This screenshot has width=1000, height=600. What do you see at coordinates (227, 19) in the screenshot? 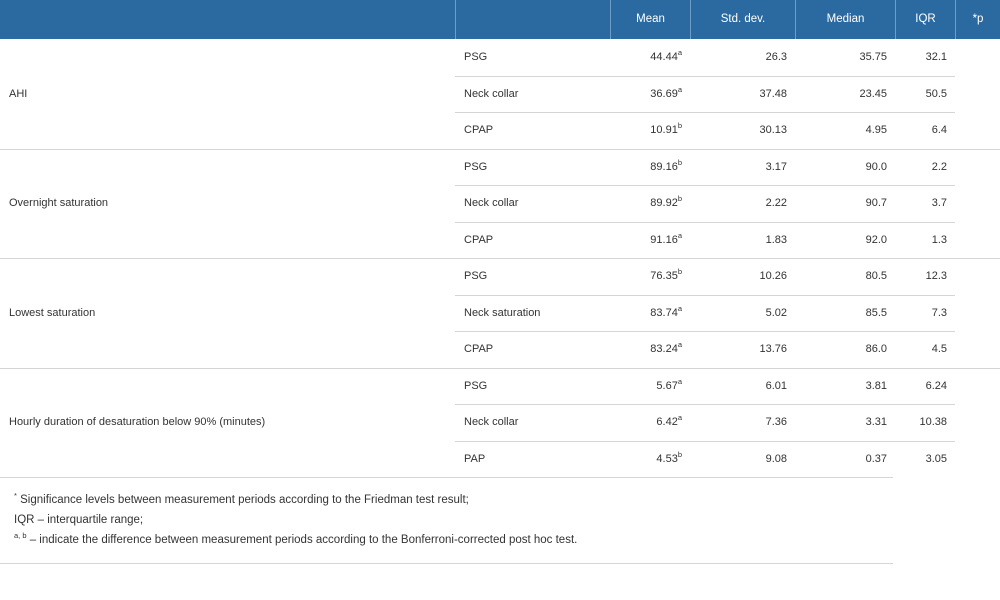
I see `header-group` at bounding box center [227, 19].